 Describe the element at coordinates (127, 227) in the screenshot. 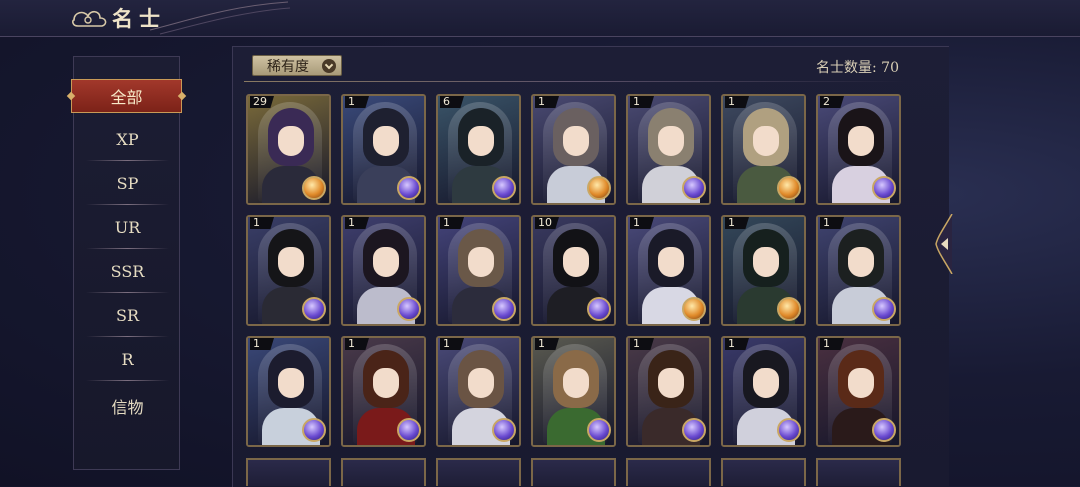

I see `sidebar-item-ur: UR` at that location.